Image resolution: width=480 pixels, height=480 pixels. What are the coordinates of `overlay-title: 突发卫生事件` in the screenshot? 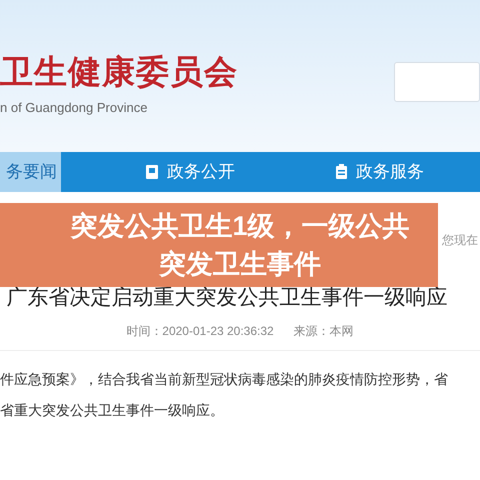 It's located at (240, 264).